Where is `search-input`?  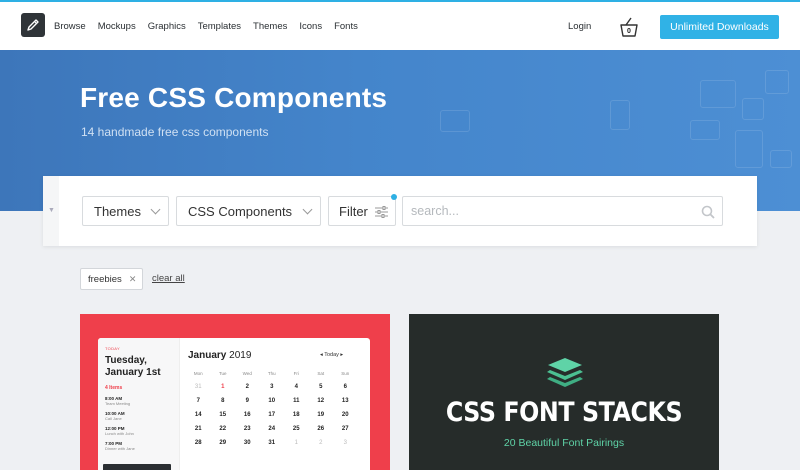
search-input is located at coordinates (562, 211).